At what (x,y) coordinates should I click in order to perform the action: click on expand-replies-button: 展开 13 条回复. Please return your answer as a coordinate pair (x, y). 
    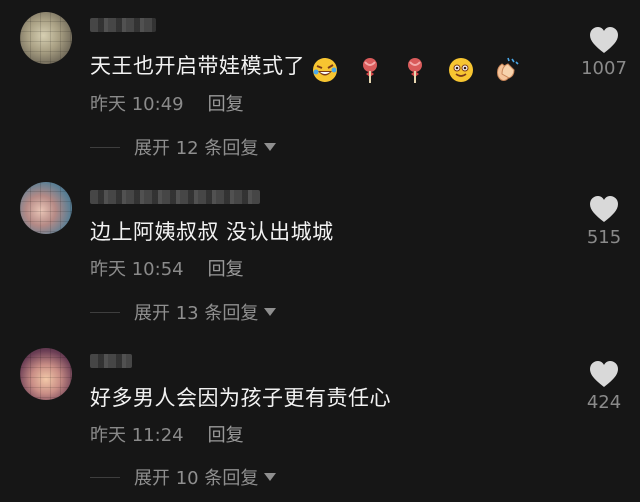
    Looking at the image, I should click on (183, 312).